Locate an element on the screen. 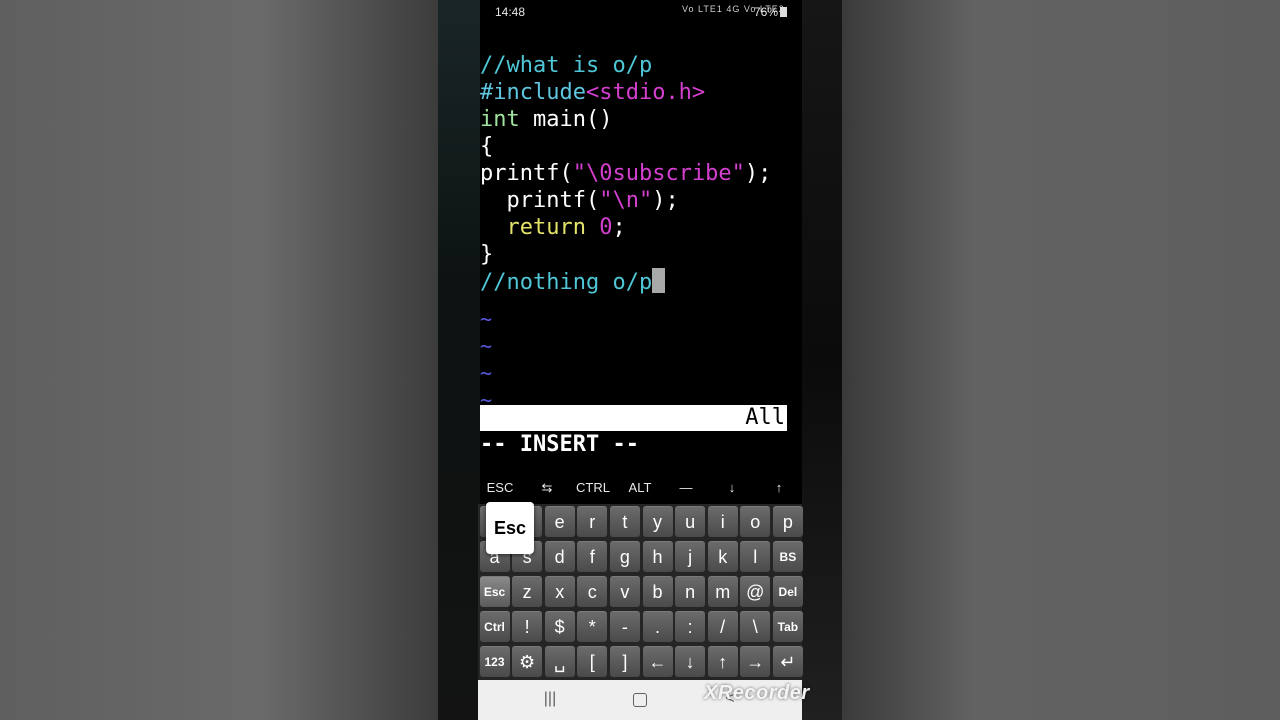  key-row5-4: ] is located at coordinates (624, 661).